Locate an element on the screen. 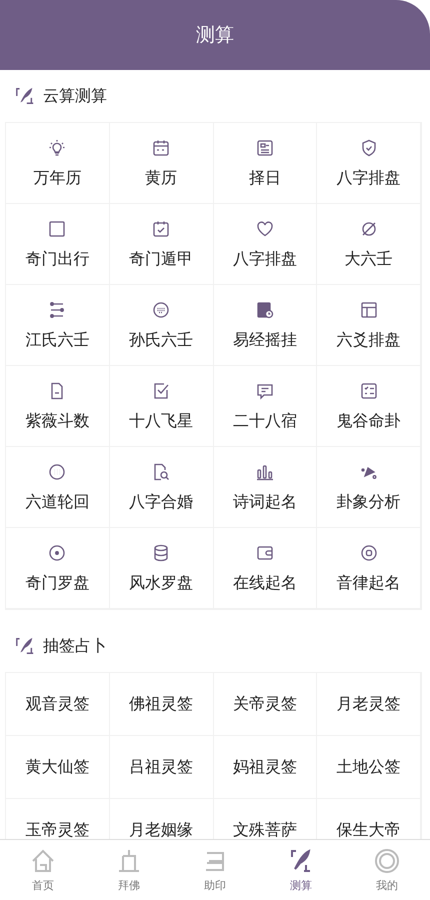 The width and height of the screenshot is (430, 900). grid-item: 诗词起名 is located at coordinates (266, 487).